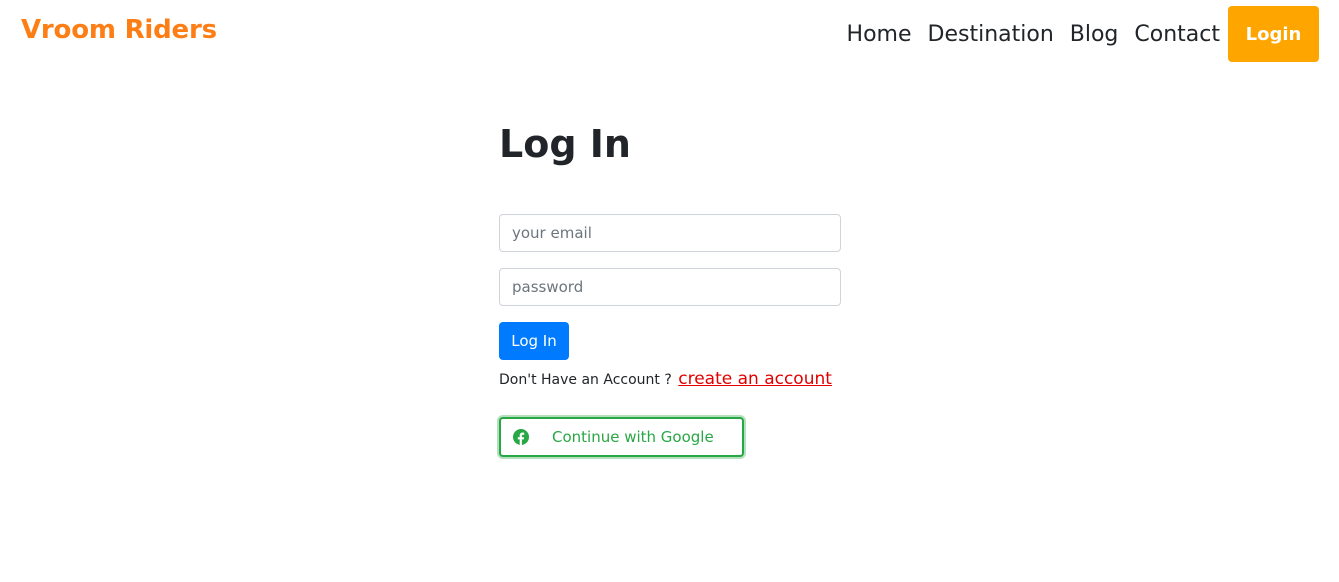 The image size is (1339, 582). Describe the element at coordinates (119, 30) in the screenshot. I see `brand-logo: Vroom Riders` at that location.